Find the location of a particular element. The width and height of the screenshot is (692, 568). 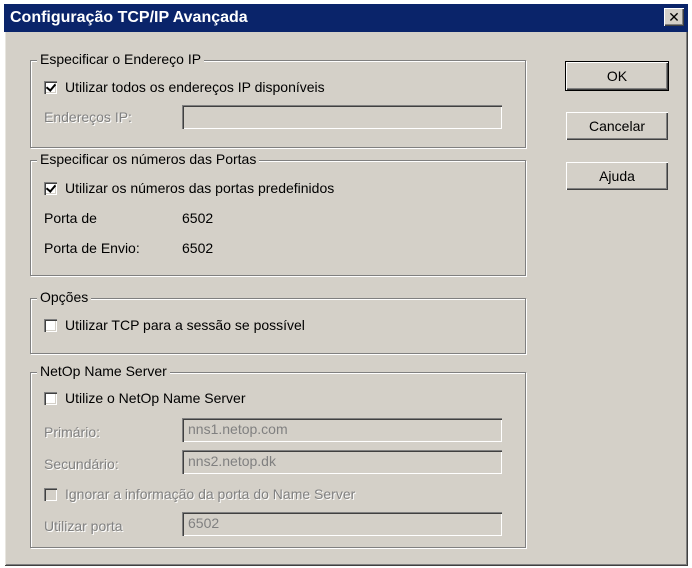

ip-address-group-label: Especificar o Endereço IP is located at coordinates (121, 59).